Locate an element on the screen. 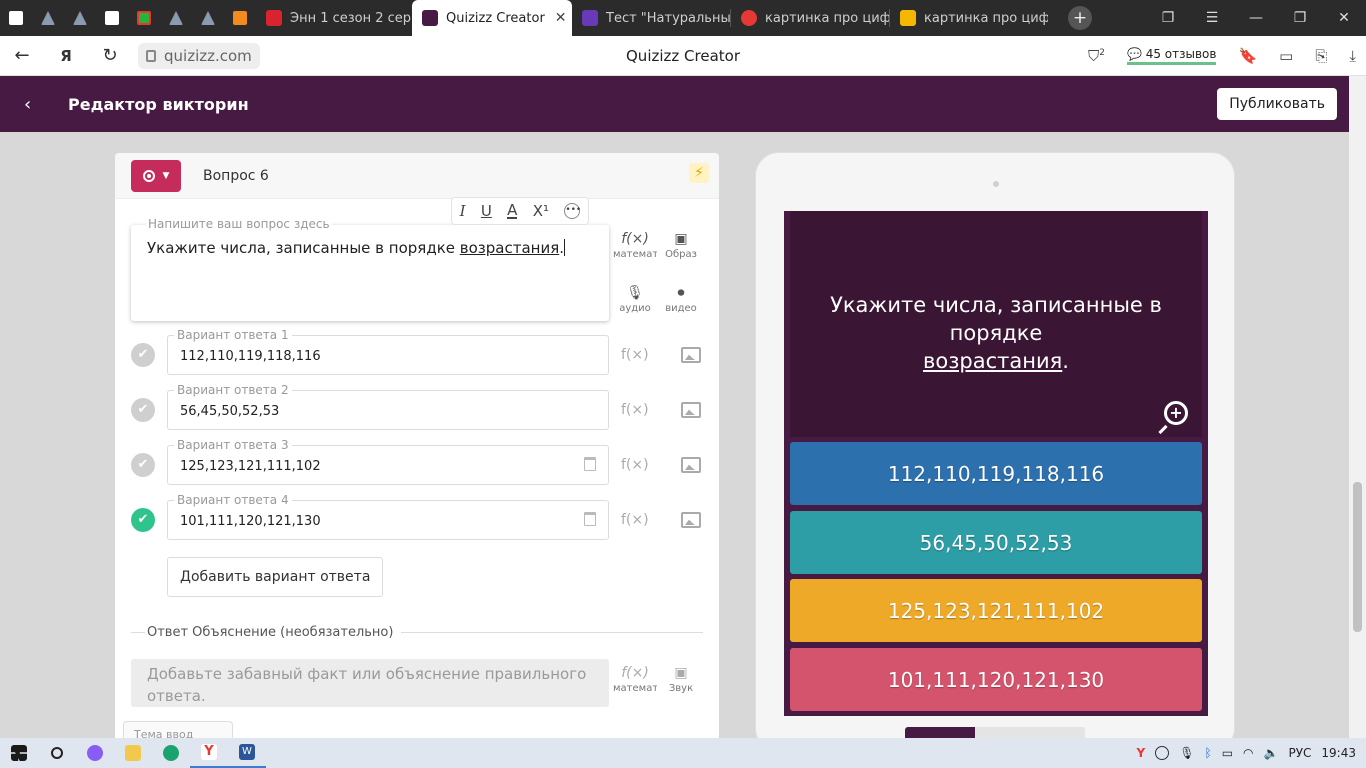 This screenshot has height=768, width=1366. back-arrow-icon: ← is located at coordinates (22, 55).